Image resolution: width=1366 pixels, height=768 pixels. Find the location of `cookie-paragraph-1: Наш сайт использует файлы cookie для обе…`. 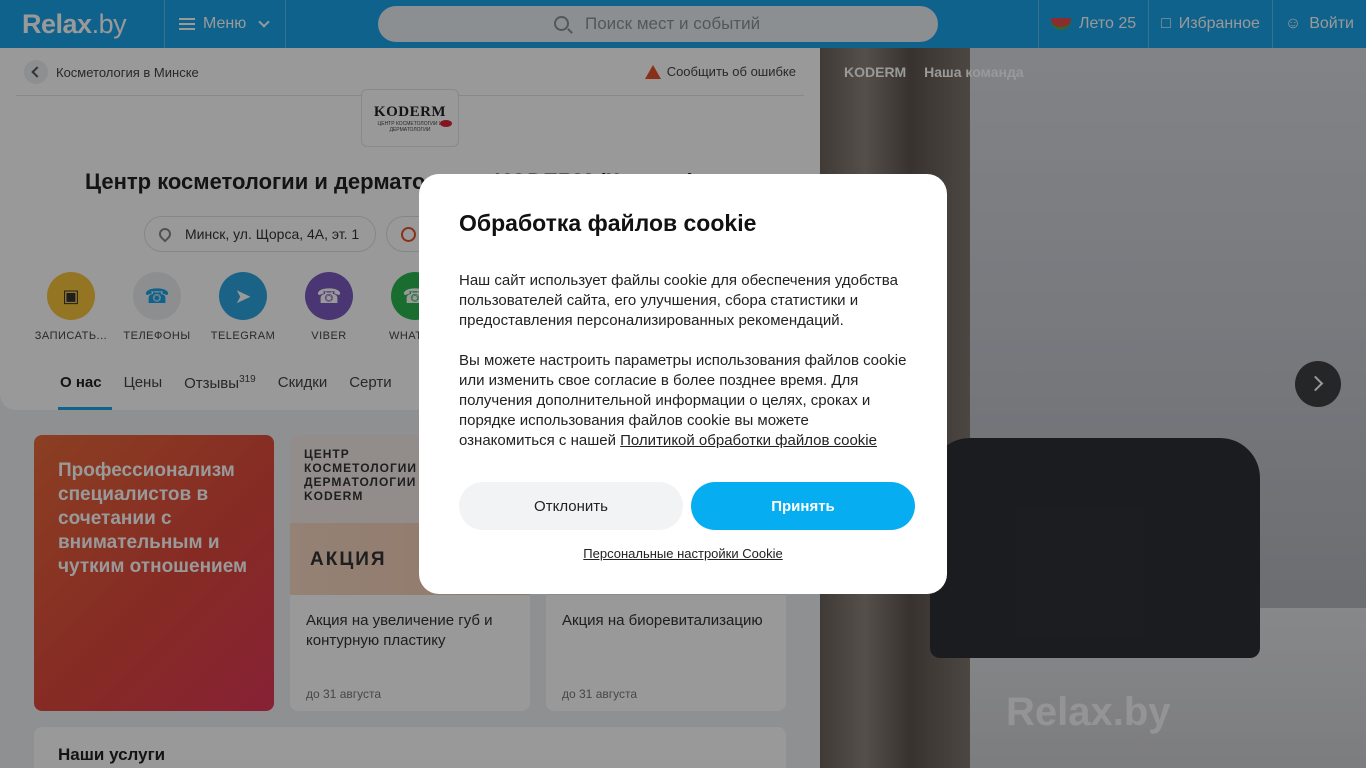

cookie-paragraph-1: Наш сайт использует файлы cookie для обе… is located at coordinates (678, 300).